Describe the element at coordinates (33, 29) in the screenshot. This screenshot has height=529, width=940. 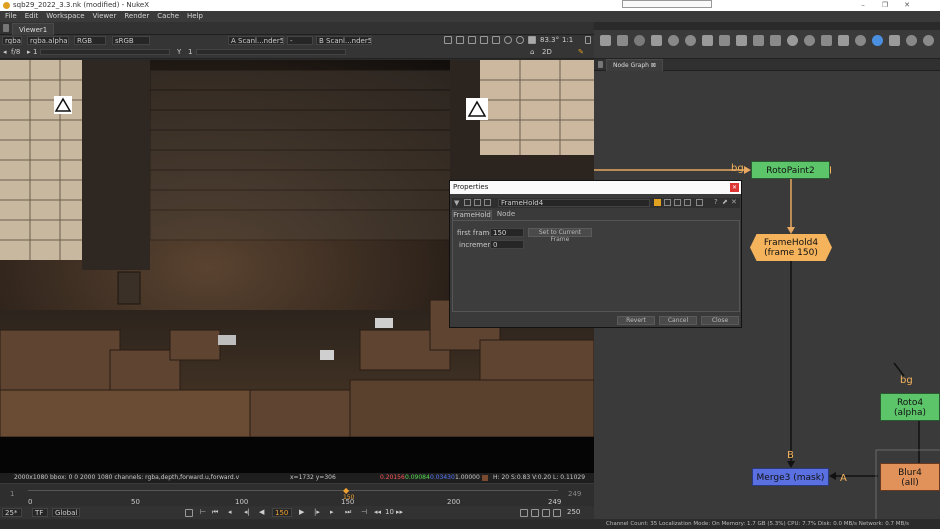
I see `tab-viewer1: Viewer1` at that location.